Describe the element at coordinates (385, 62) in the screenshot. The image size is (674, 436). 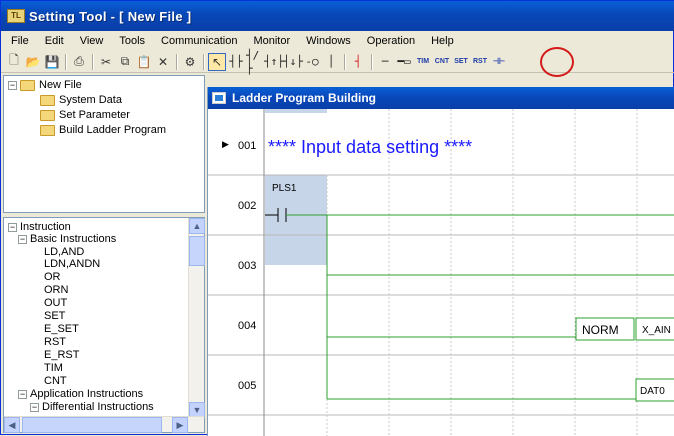
I see `horizontal-line-icon: ─` at that location.